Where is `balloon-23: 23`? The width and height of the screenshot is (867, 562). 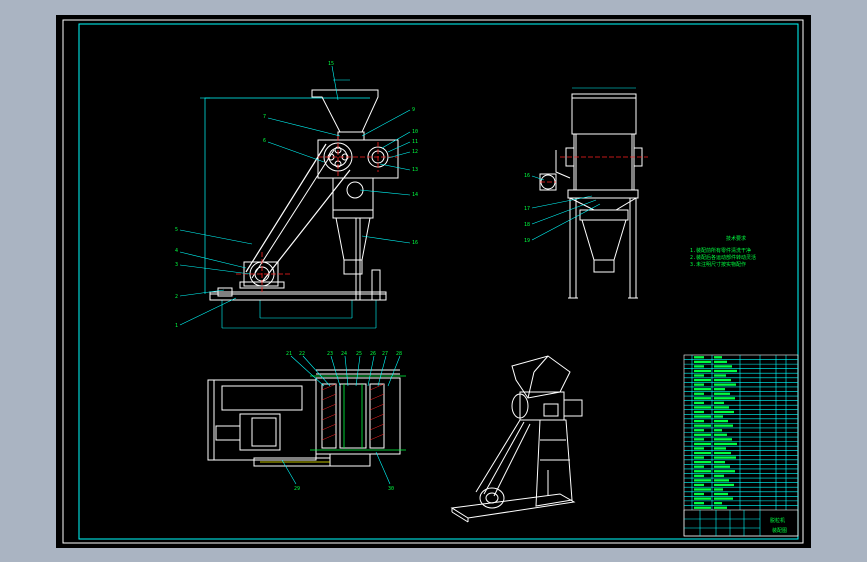
balloon-23: 23 is located at coordinates (330, 354).